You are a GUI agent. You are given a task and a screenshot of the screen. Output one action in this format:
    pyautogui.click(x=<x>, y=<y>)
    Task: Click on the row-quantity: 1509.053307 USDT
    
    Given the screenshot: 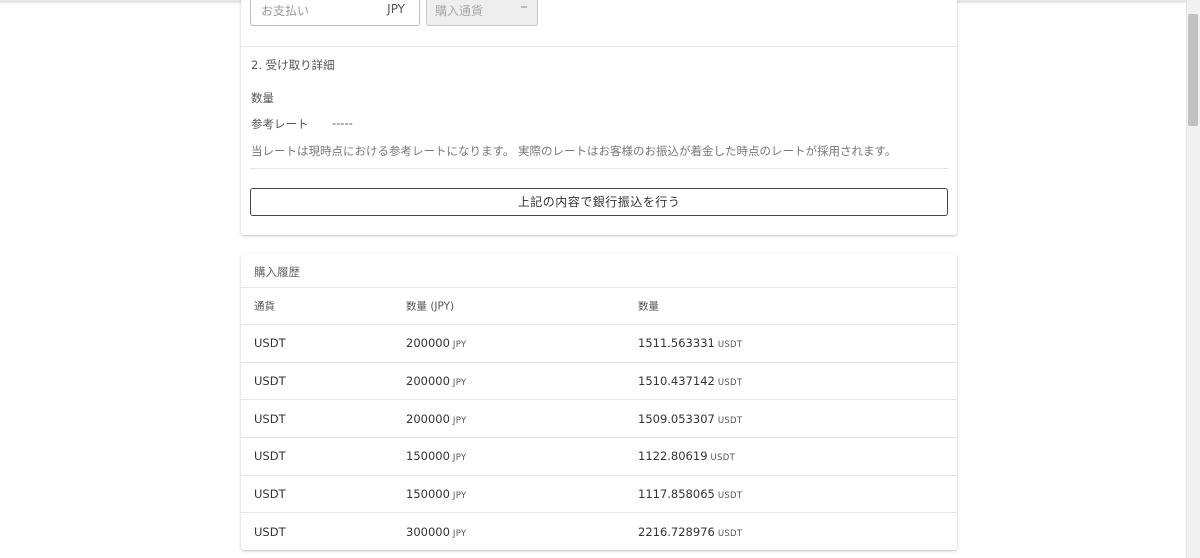 What is the action you would take?
    pyautogui.click(x=690, y=419)
    